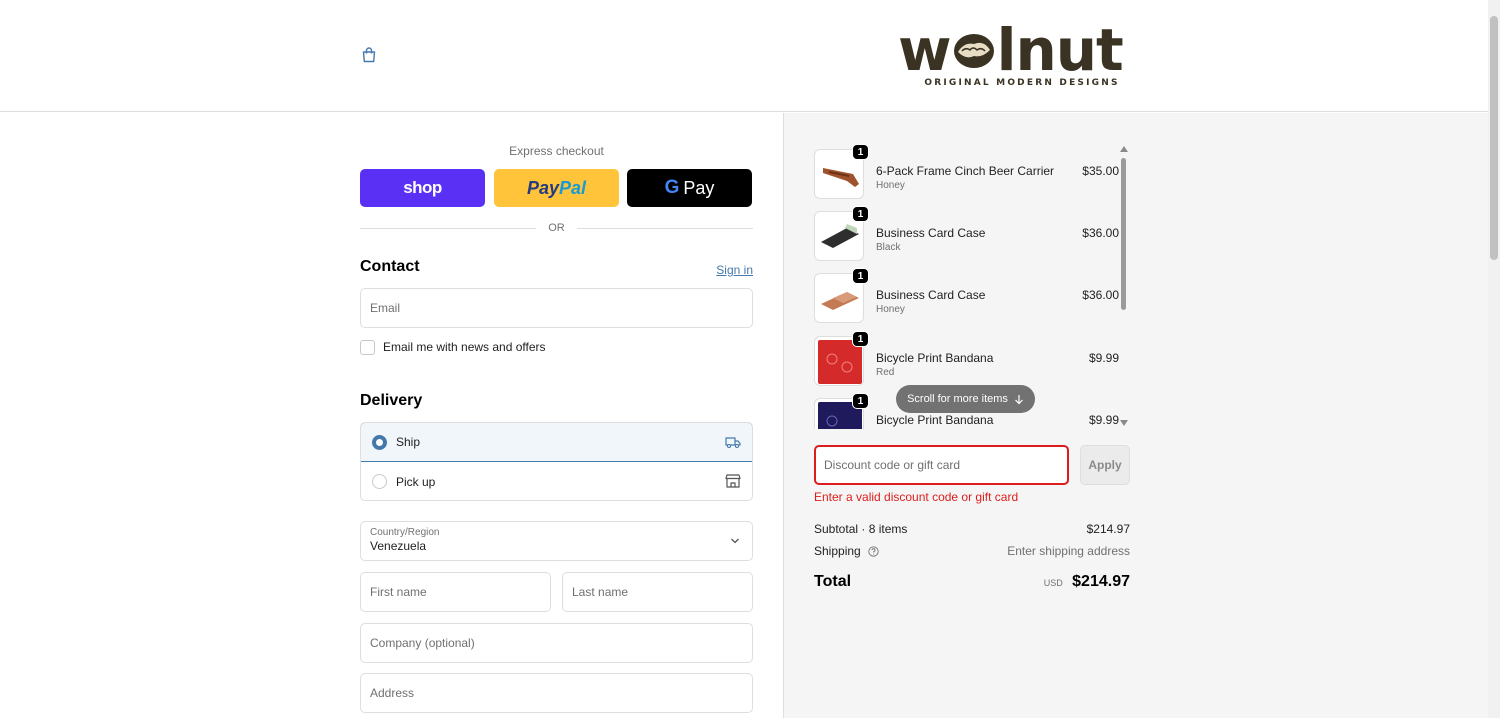  I want to click on discount-code-input: Discount code or gift card, so click(941, 465).